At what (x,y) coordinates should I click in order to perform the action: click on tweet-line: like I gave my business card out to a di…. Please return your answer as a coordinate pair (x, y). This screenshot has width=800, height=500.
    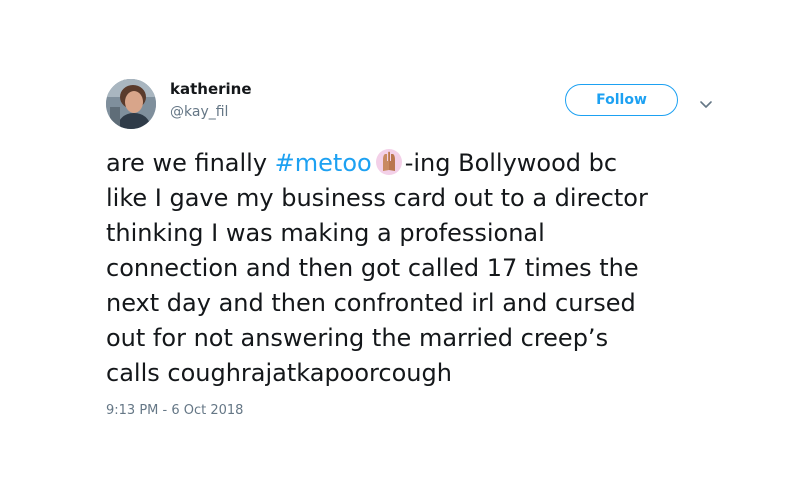
    Looking at the image, I should click on (377, 198).